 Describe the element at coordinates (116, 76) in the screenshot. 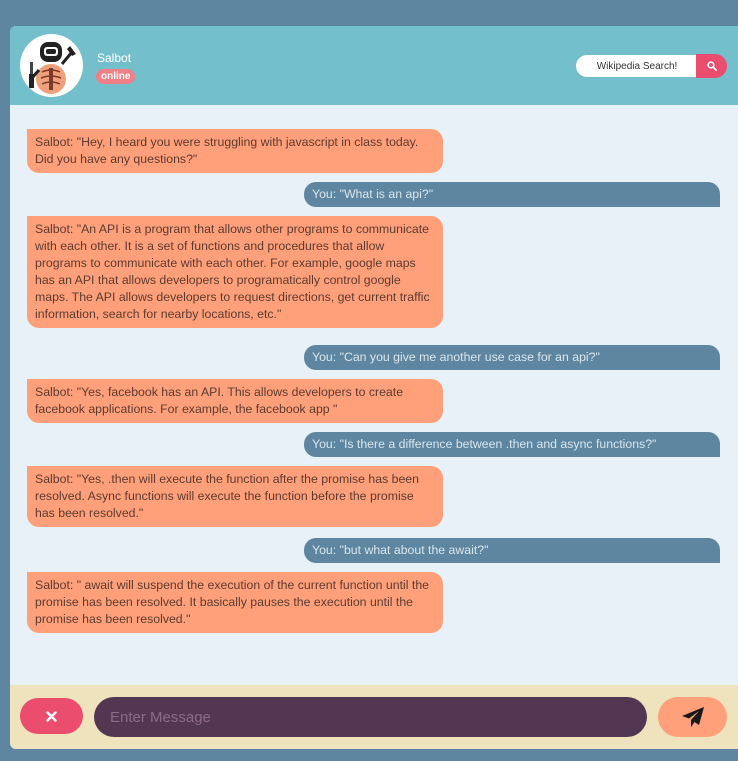

I see `status-badge: online` at that location.